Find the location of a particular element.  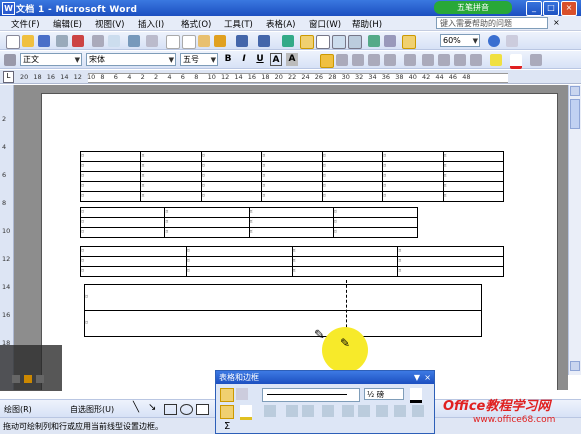

chevron-down-icon: ▼ is located at coordinates (417, 377).